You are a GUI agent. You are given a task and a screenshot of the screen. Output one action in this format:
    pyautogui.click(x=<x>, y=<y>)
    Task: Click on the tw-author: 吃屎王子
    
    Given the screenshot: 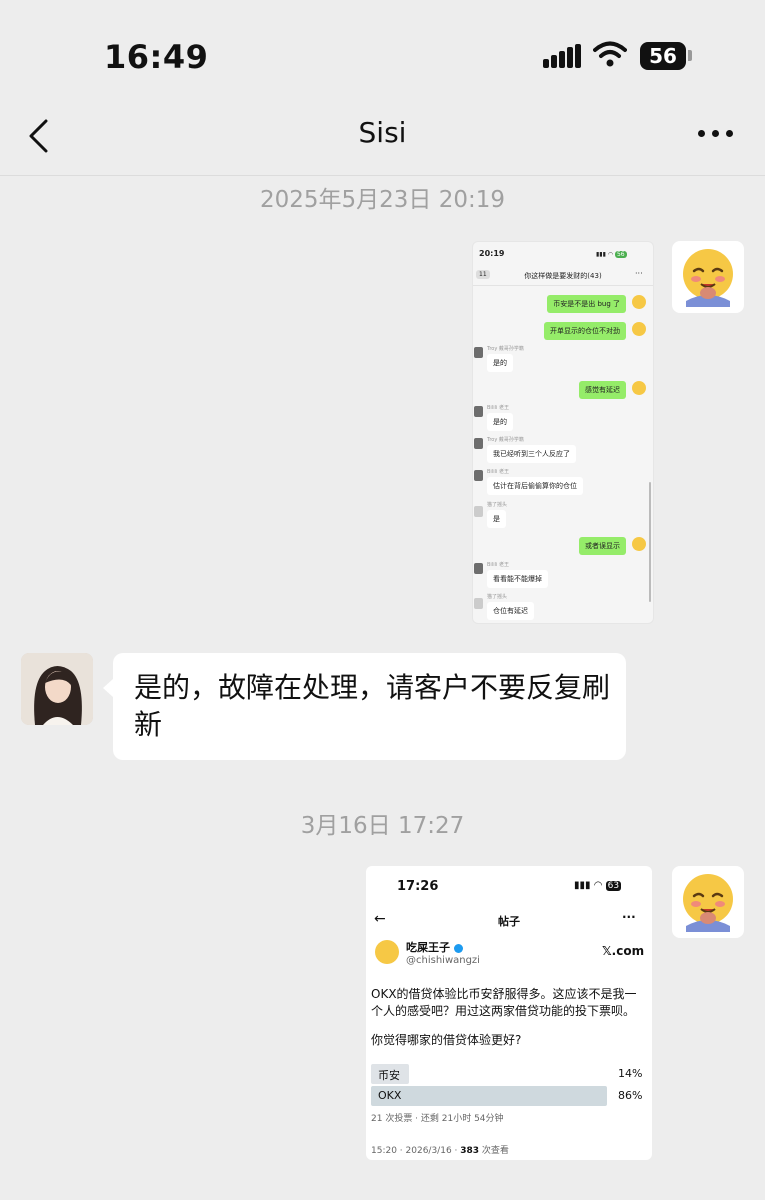 What is the action you would take?
    pyautogui.click(x=434, y=947)
    